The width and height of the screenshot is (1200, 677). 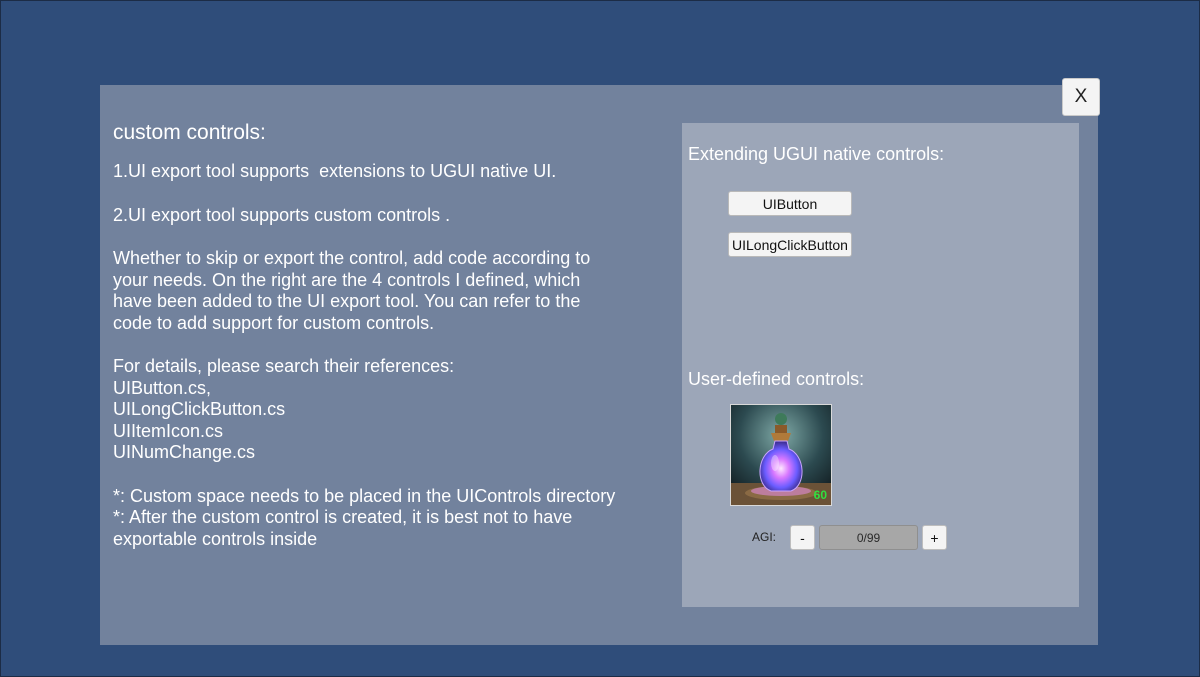 What do you see at coordinates (934, 537) in the screenshot?
I see `increment-button: +` at bounding box center [934, 537].